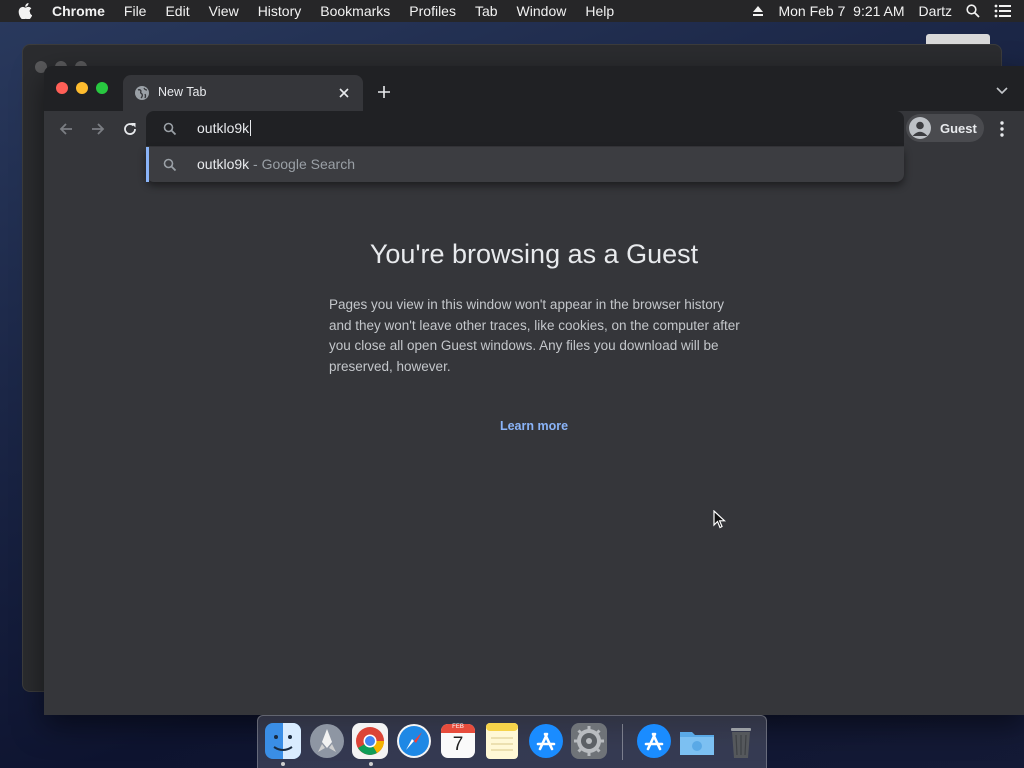 The width and height of the screenshot is (1024, 768). Describe the element at coordinates (102, 88) in the screenshot. I see `window-zoom-button` at that location.